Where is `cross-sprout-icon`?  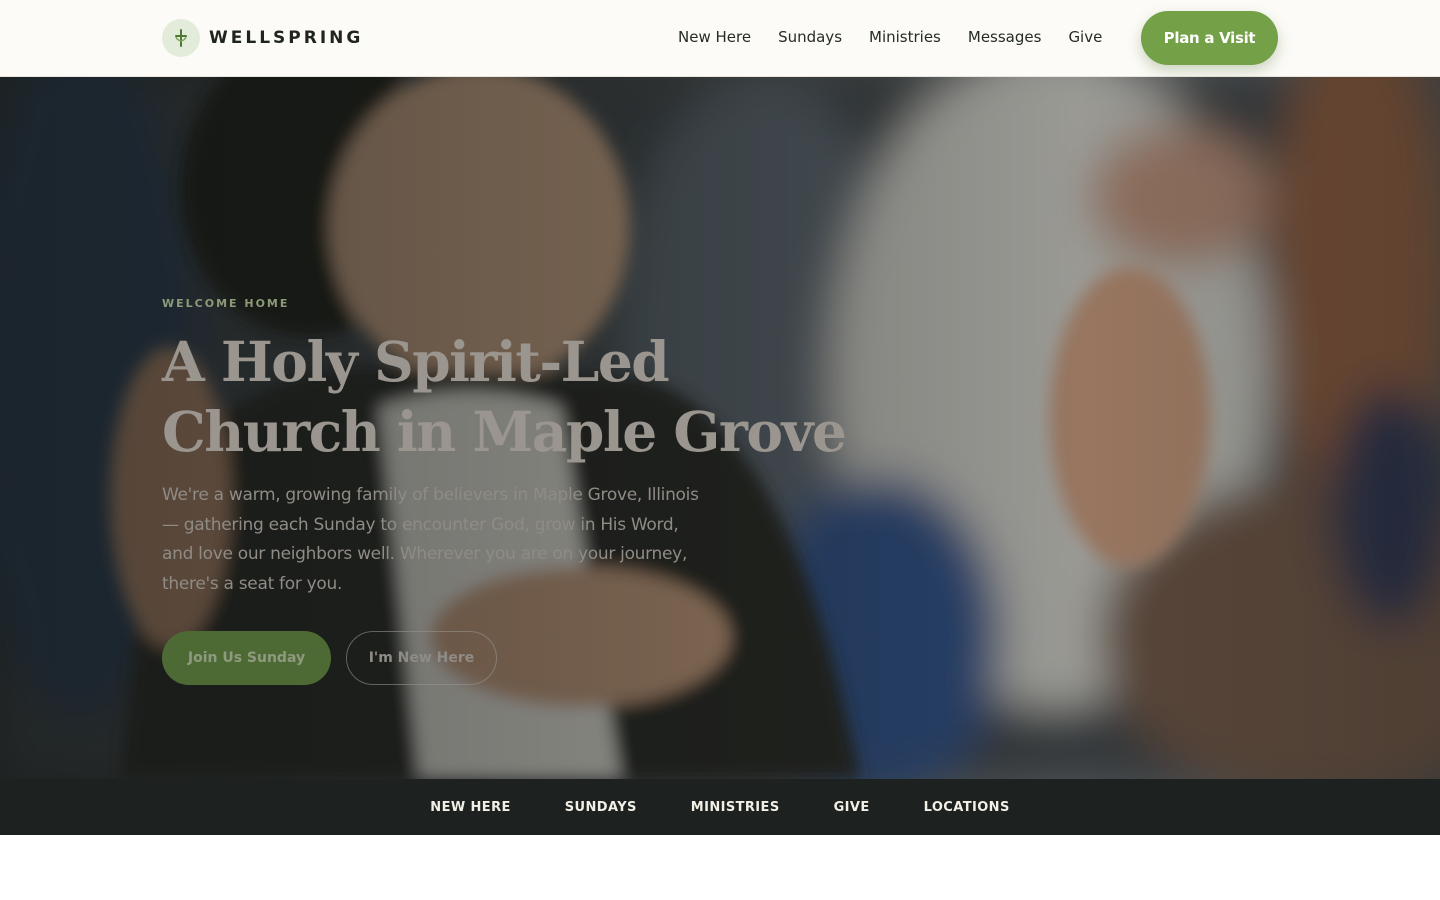
cross-sprout-icon is located at coordinates (181, 38).